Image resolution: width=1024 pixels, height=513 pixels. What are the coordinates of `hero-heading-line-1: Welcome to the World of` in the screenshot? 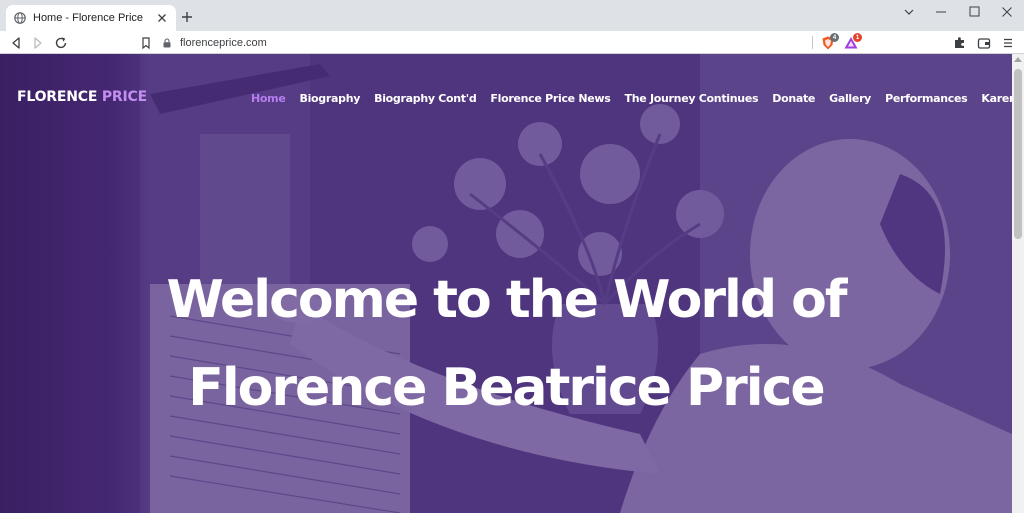 It's located at (506, 300).